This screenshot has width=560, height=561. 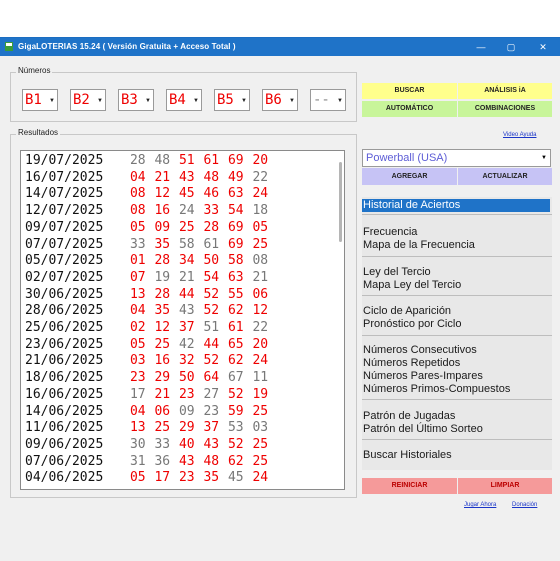 I want to click on actualizar-button: ACTUALIZAR, so click(x=505, y=176).